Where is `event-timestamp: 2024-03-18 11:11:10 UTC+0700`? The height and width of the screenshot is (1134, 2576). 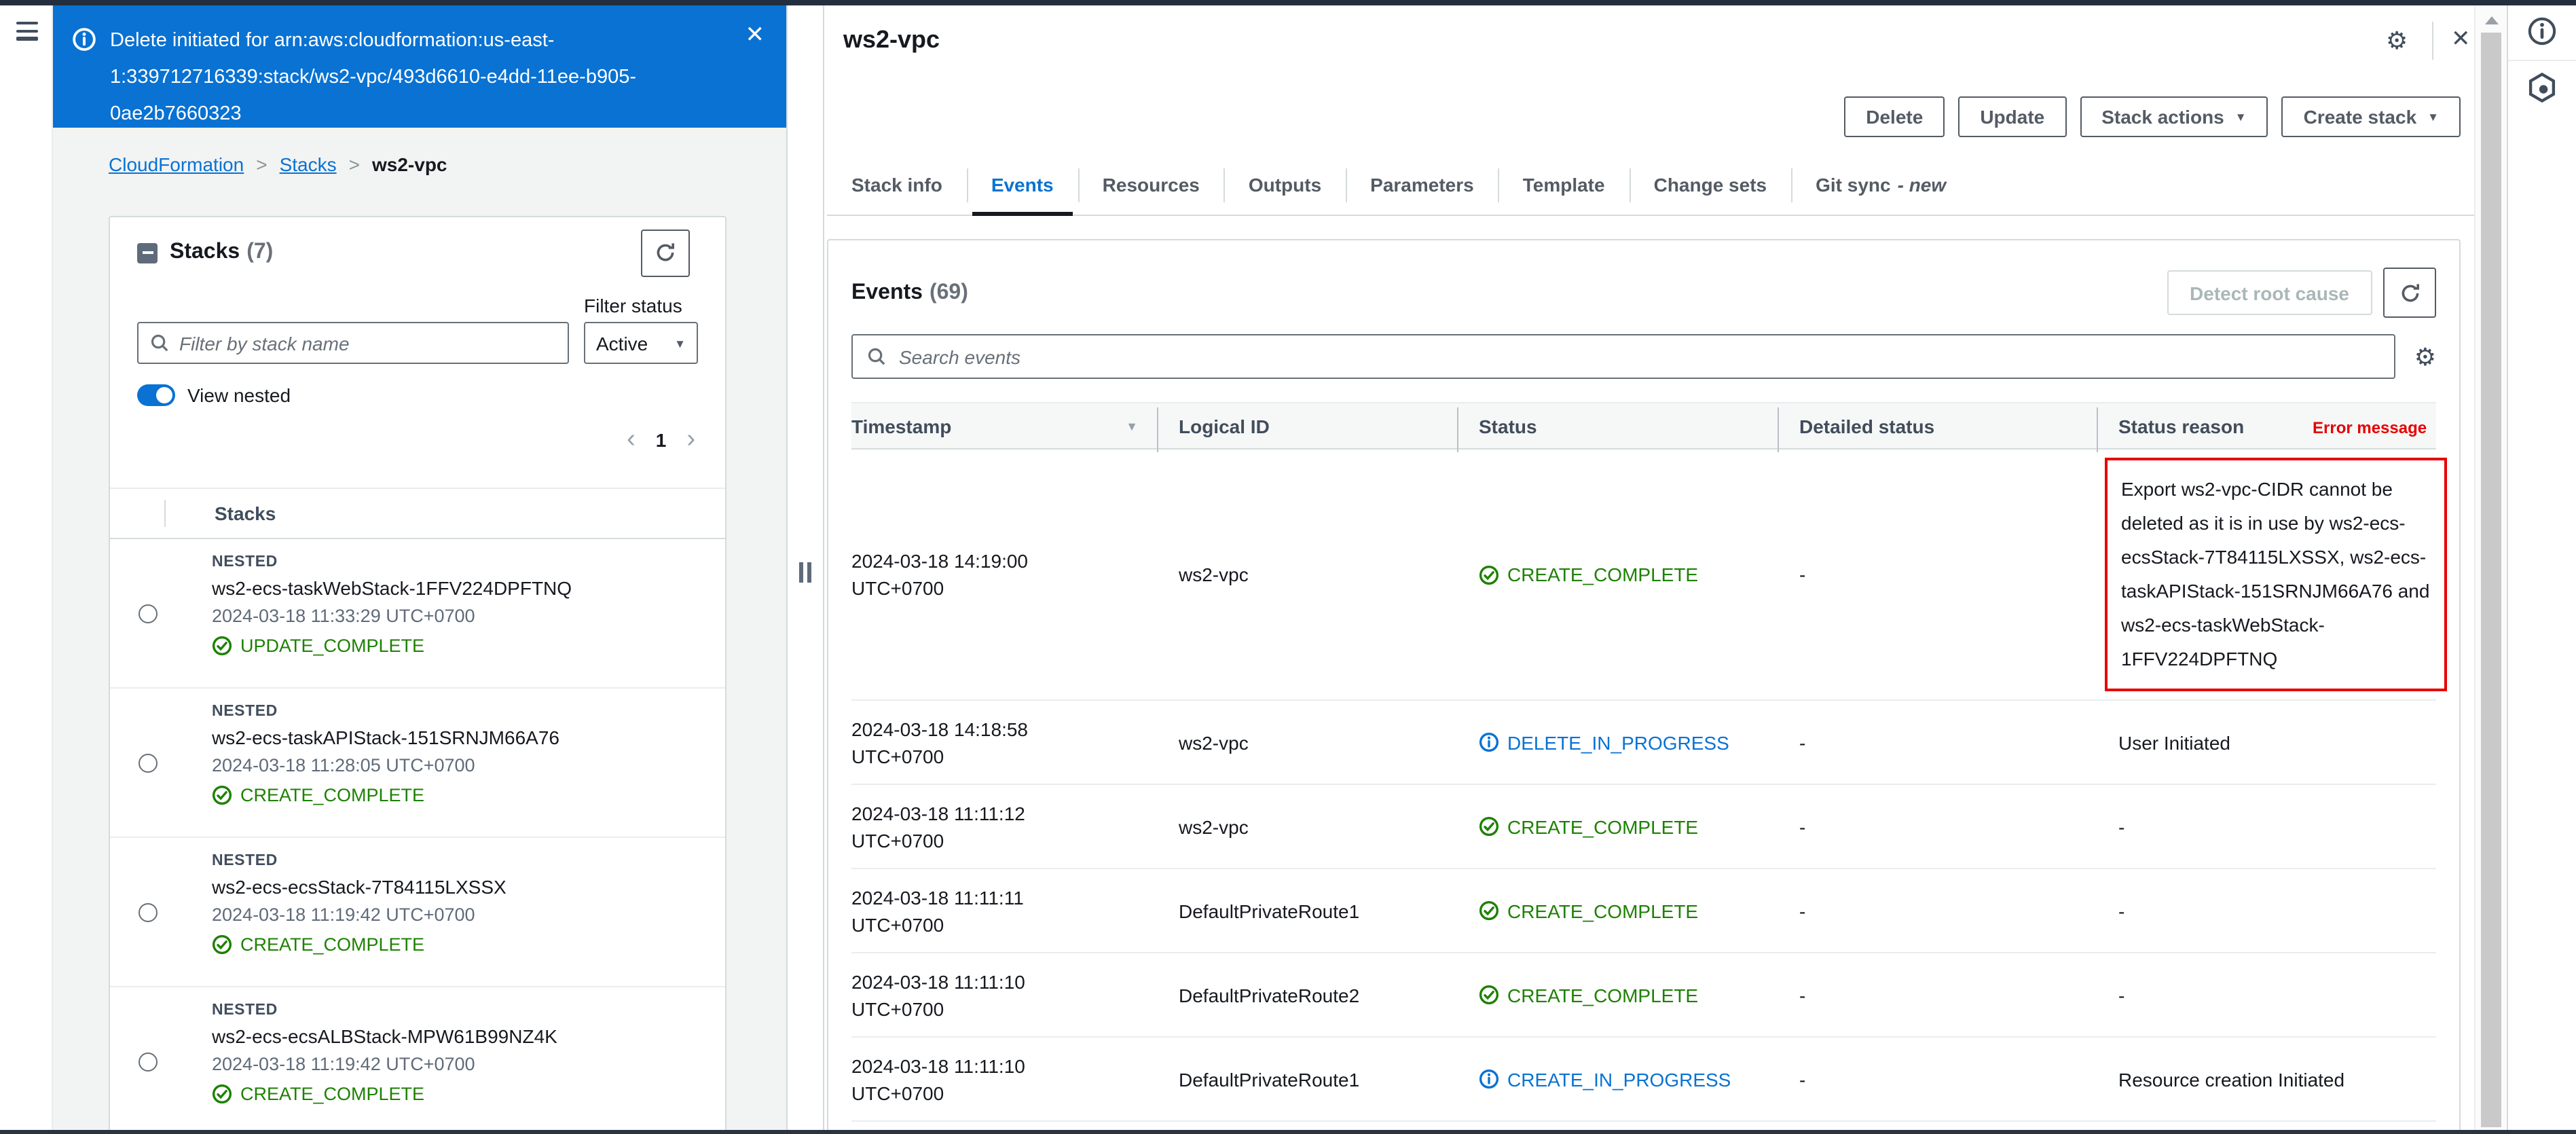
event-timestamp: 2024-03-18 11:11:10 UTC+0700 is located at coordinates (938, 1079).